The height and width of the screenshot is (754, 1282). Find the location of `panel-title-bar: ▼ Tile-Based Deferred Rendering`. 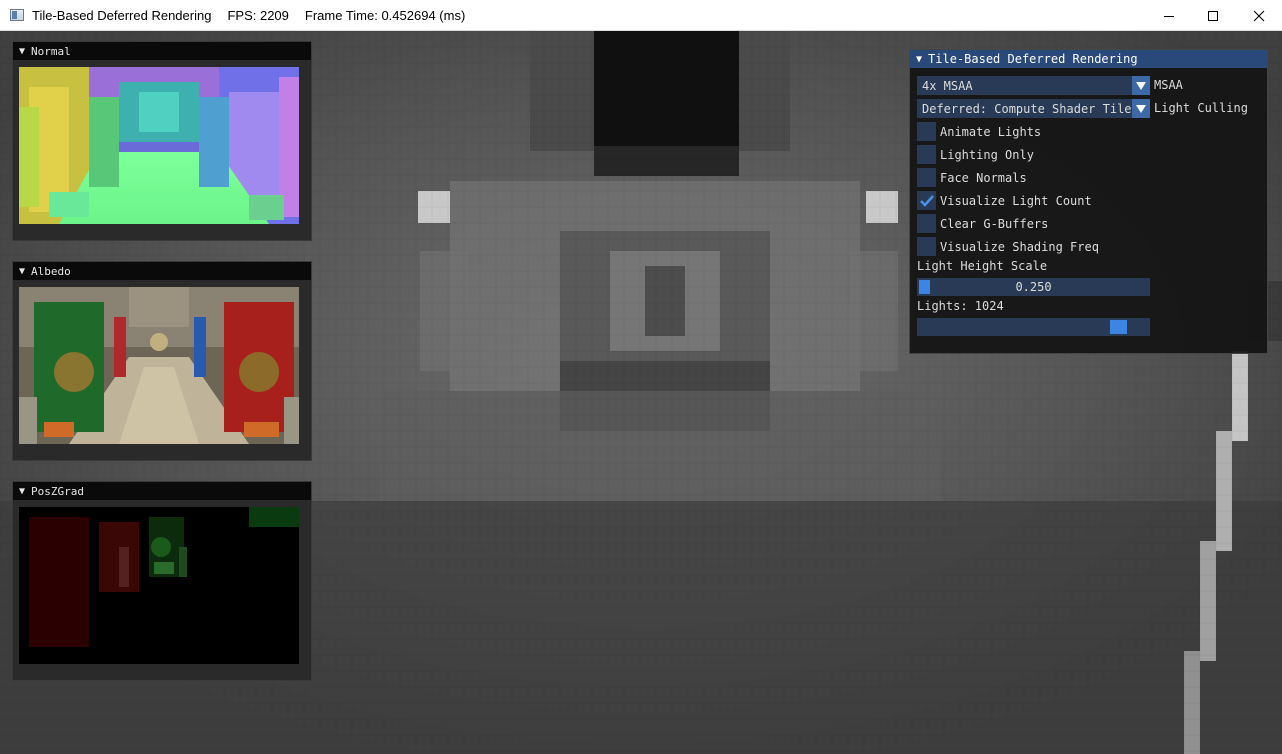

panel-title-bar: ▼ Tile-Based Deferred Rendering is located at coordinates (1088, 59).